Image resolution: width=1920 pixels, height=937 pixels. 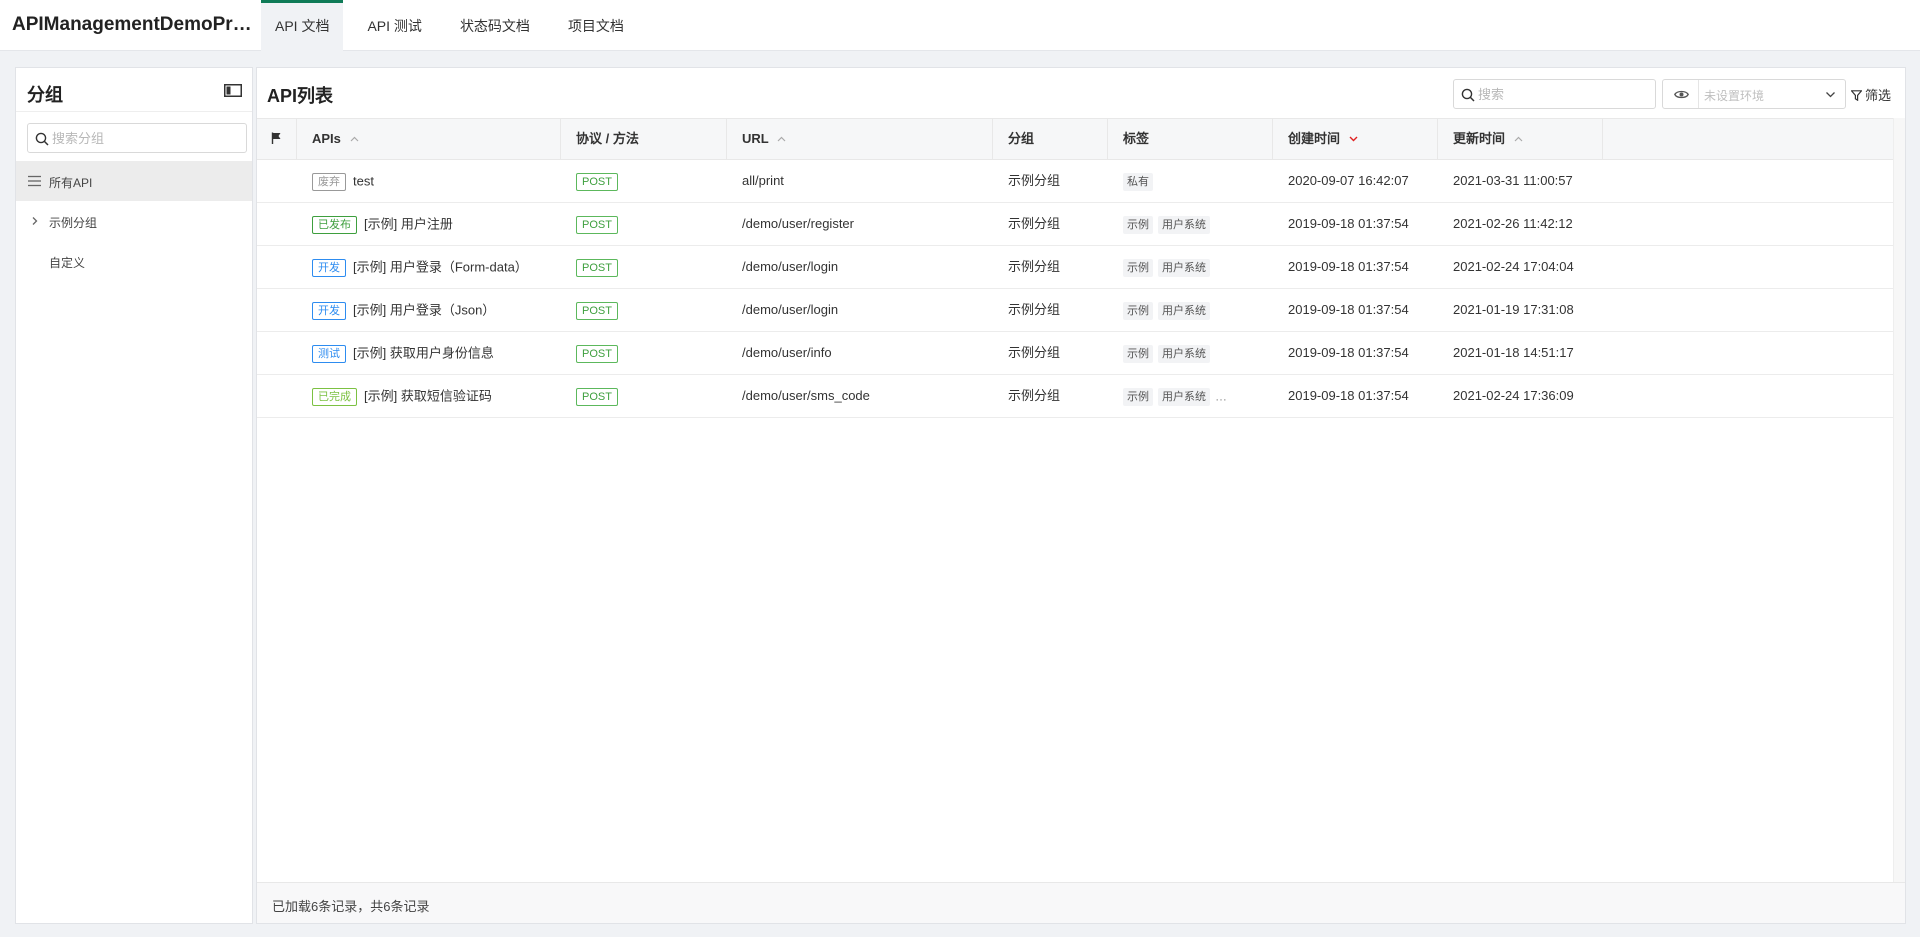 I want to click on column-label: 更新时间, so click(x=1479, y=138).